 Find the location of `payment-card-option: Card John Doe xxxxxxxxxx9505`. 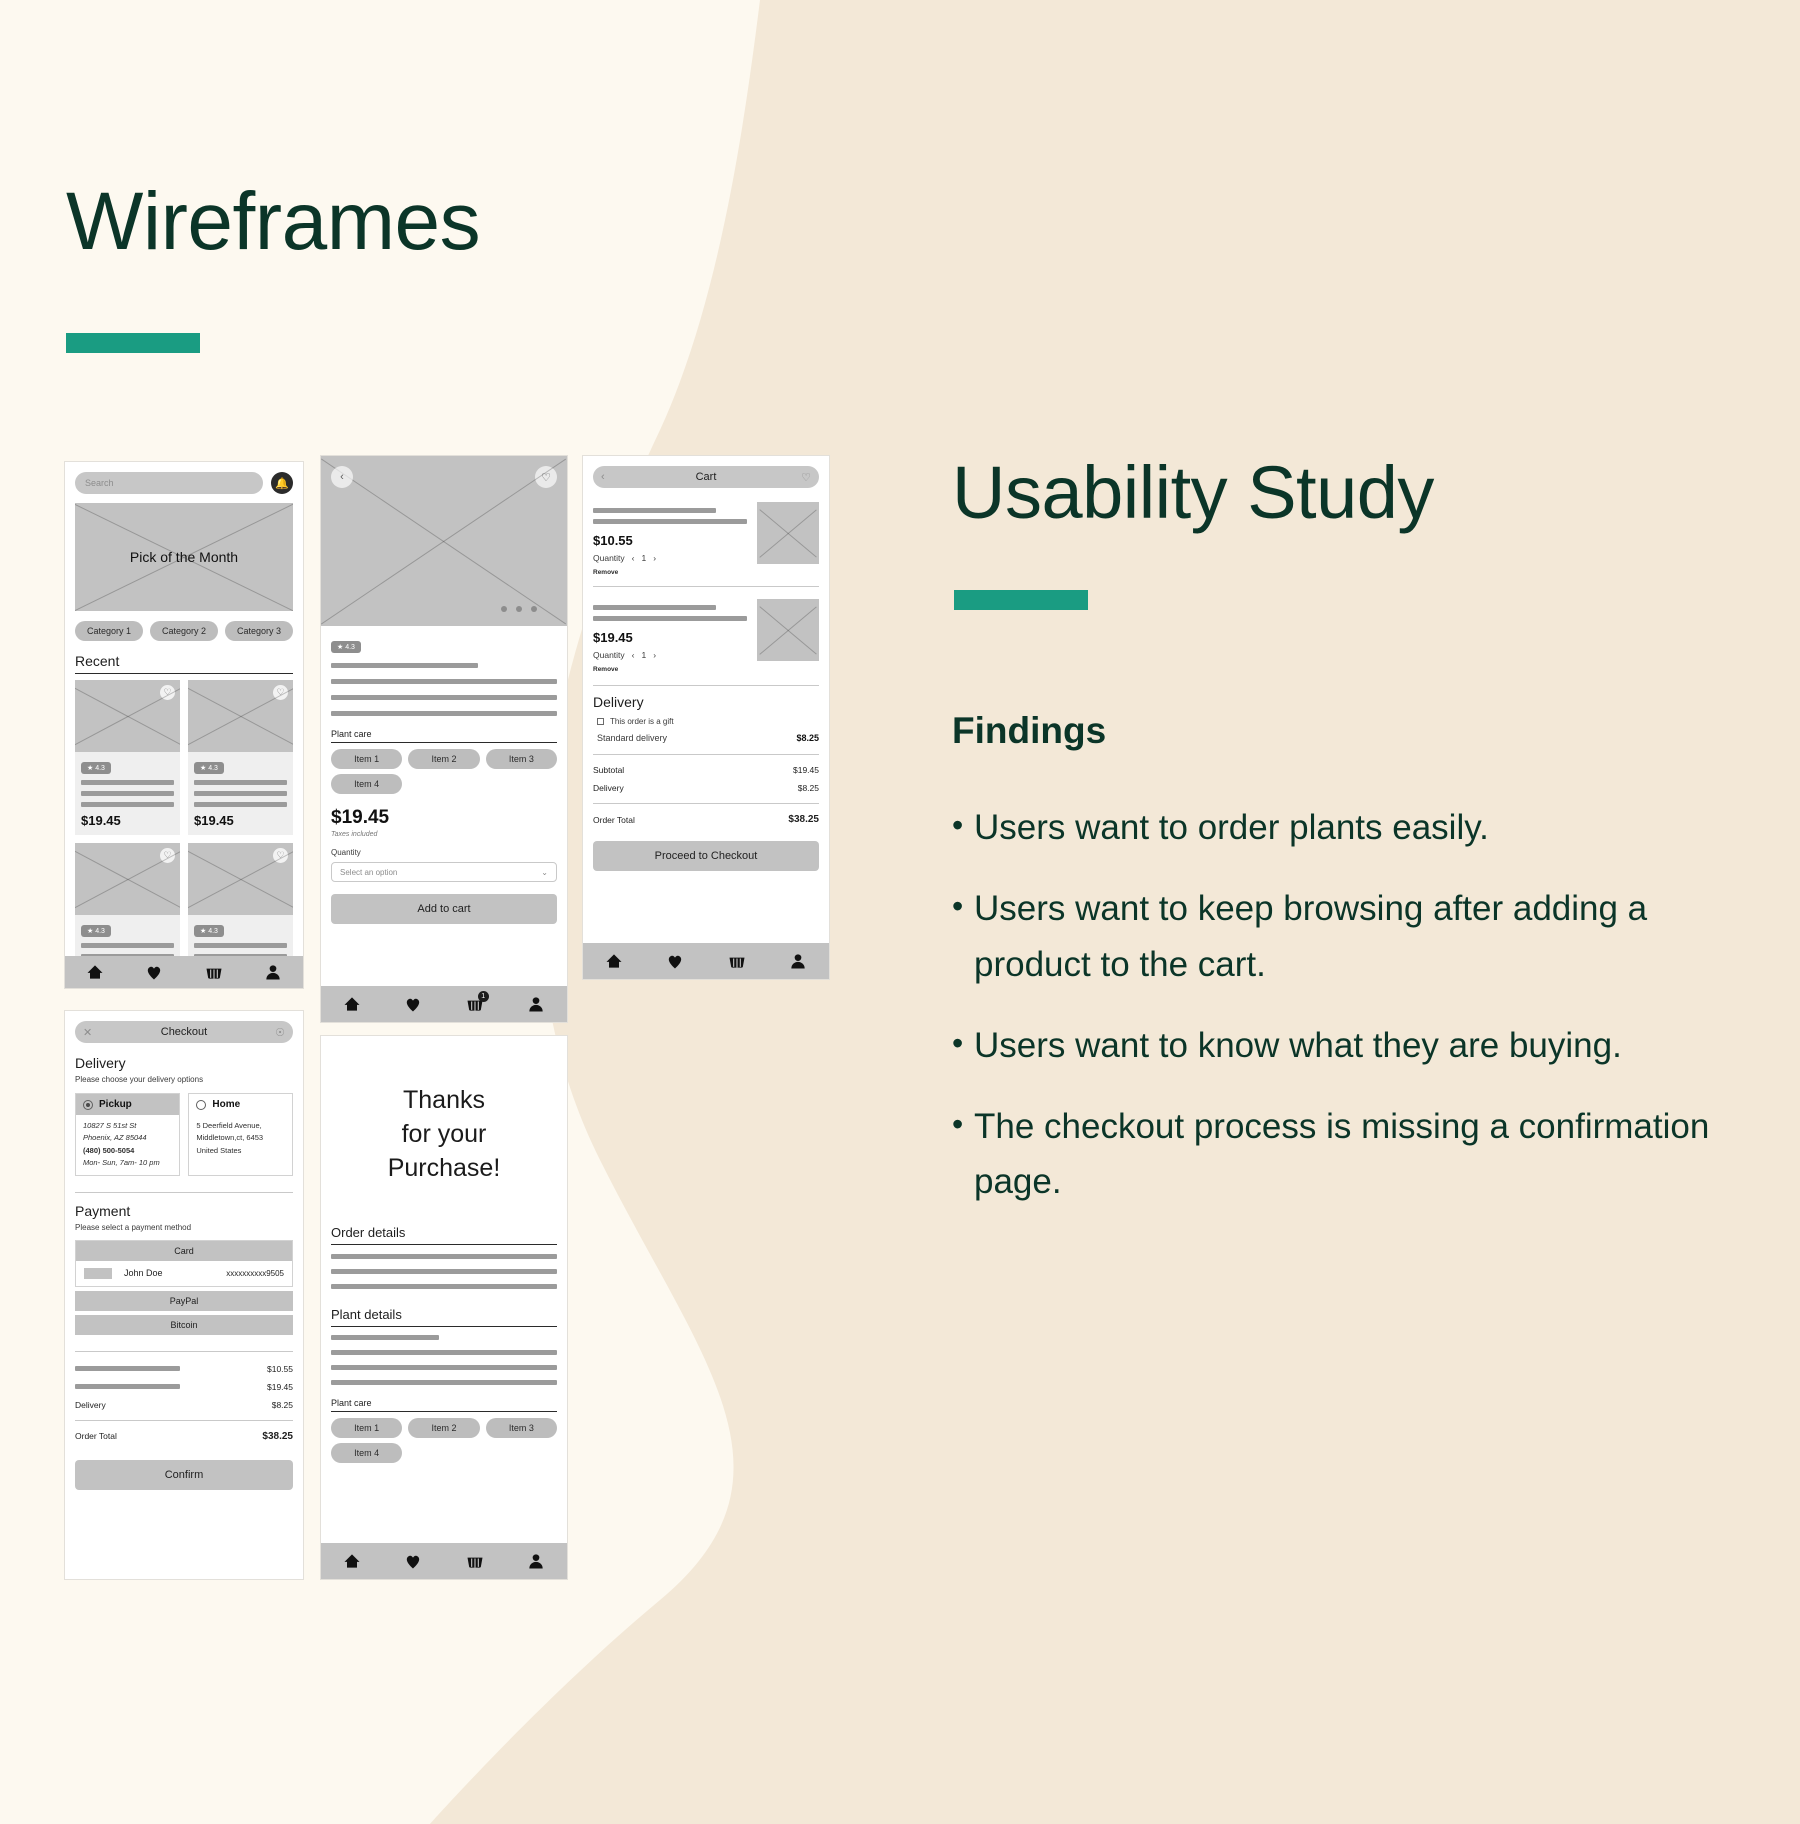

payment-card-option: Card John Doe xxxxxxxxxx9505 is located at coordinates (184, 1263).